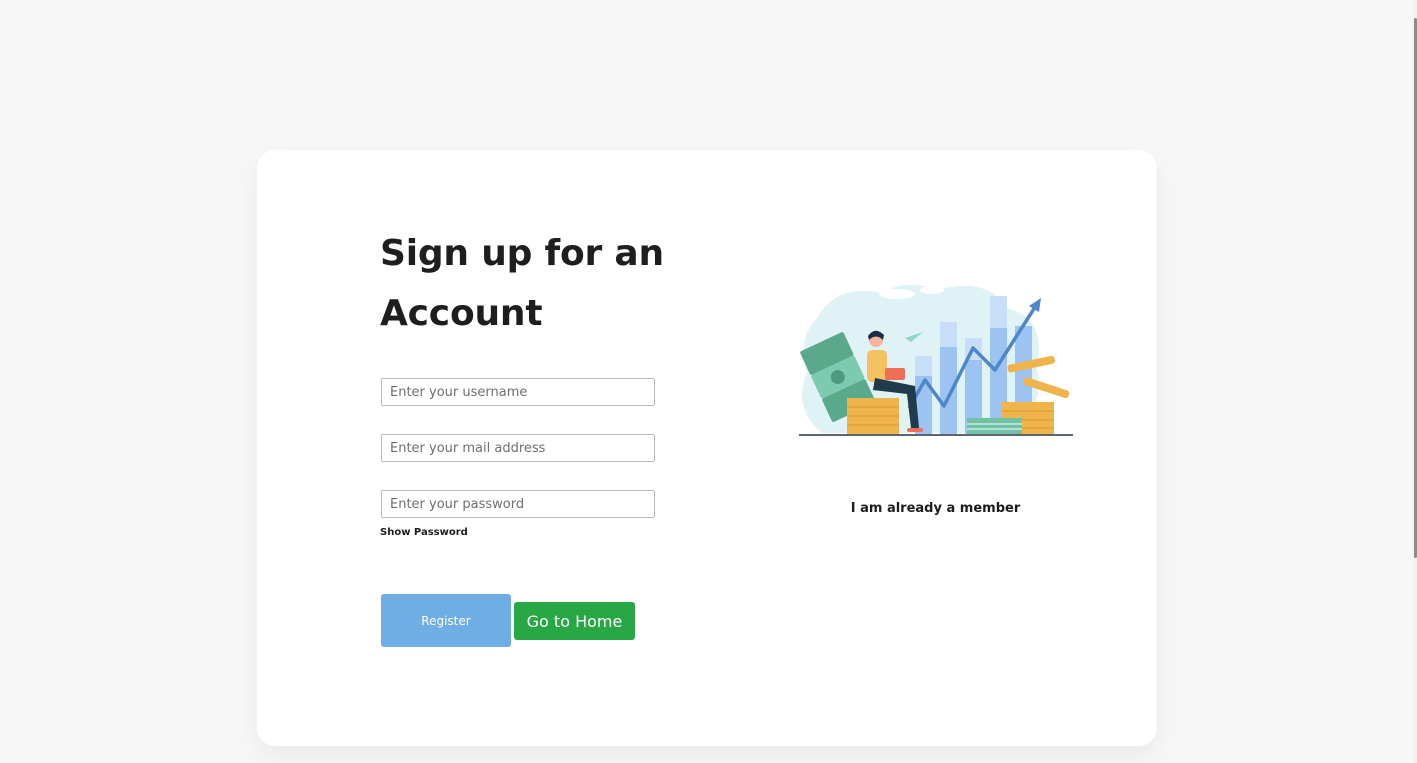 The height and width of the screenshot is (763, 1417). Describe the element at coordinates (518, 448) in the screenshot. I see `email-input` at that location.